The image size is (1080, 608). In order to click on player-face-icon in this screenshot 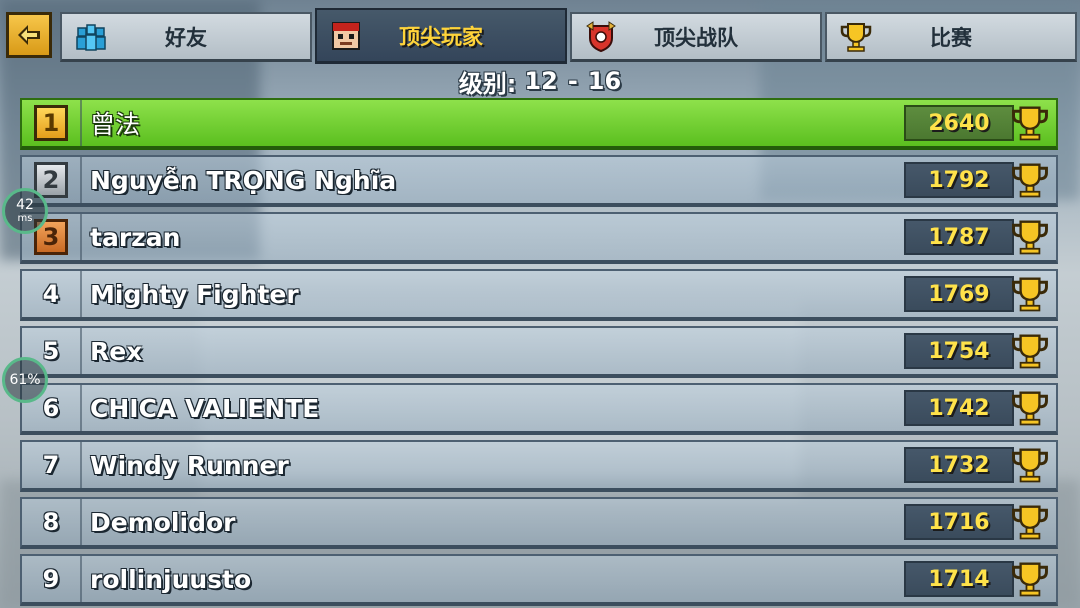, I will do `click(346, 35)`.